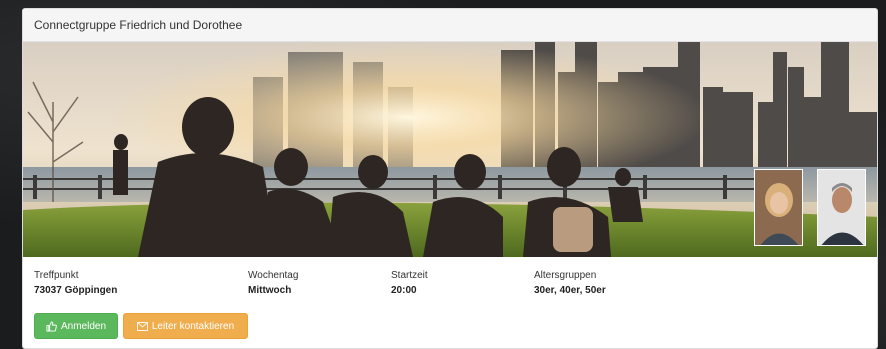 This screenshot has height=349, width=886. I want to click on leader-avatar-female, so click(778, 207).